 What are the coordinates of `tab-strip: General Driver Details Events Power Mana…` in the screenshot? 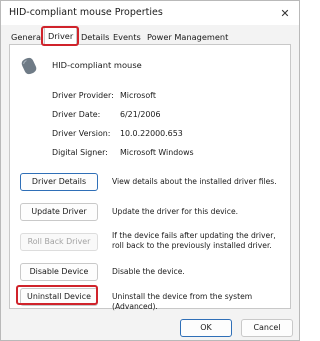 It's located at (150, 36).